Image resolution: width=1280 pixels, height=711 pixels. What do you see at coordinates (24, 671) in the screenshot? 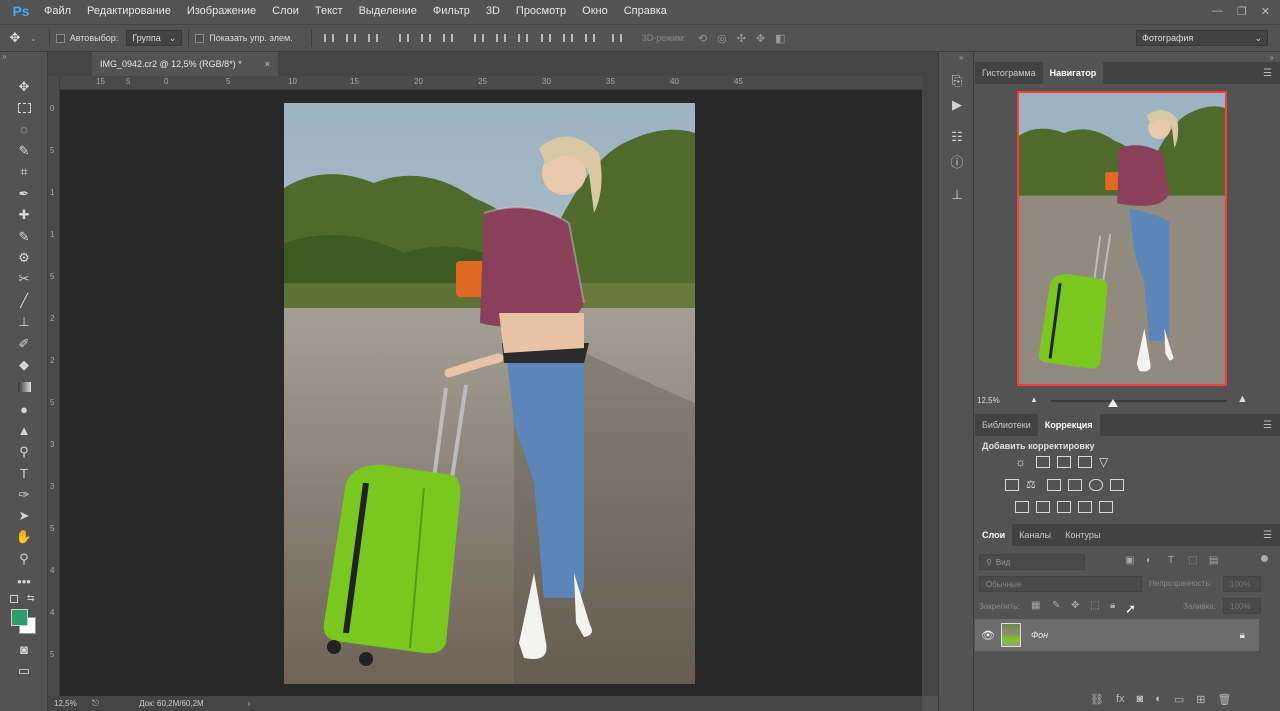
I see `screen-mode-icon: ▭` at bounding box center [24, 671].